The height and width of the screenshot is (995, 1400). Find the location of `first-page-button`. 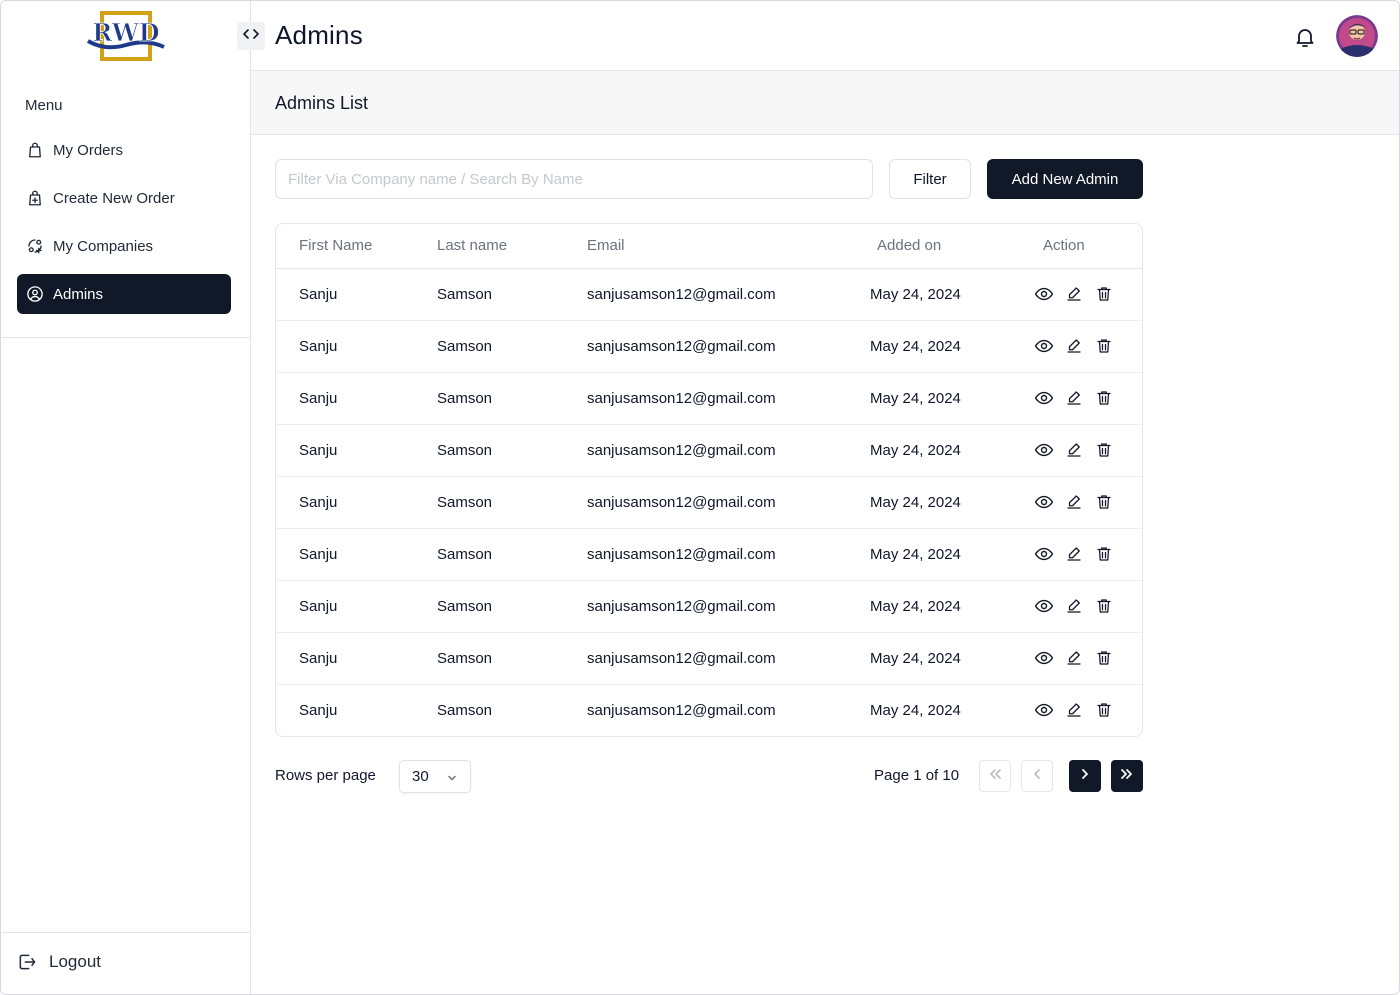

first-page-button is located at coordinates (995, 776).